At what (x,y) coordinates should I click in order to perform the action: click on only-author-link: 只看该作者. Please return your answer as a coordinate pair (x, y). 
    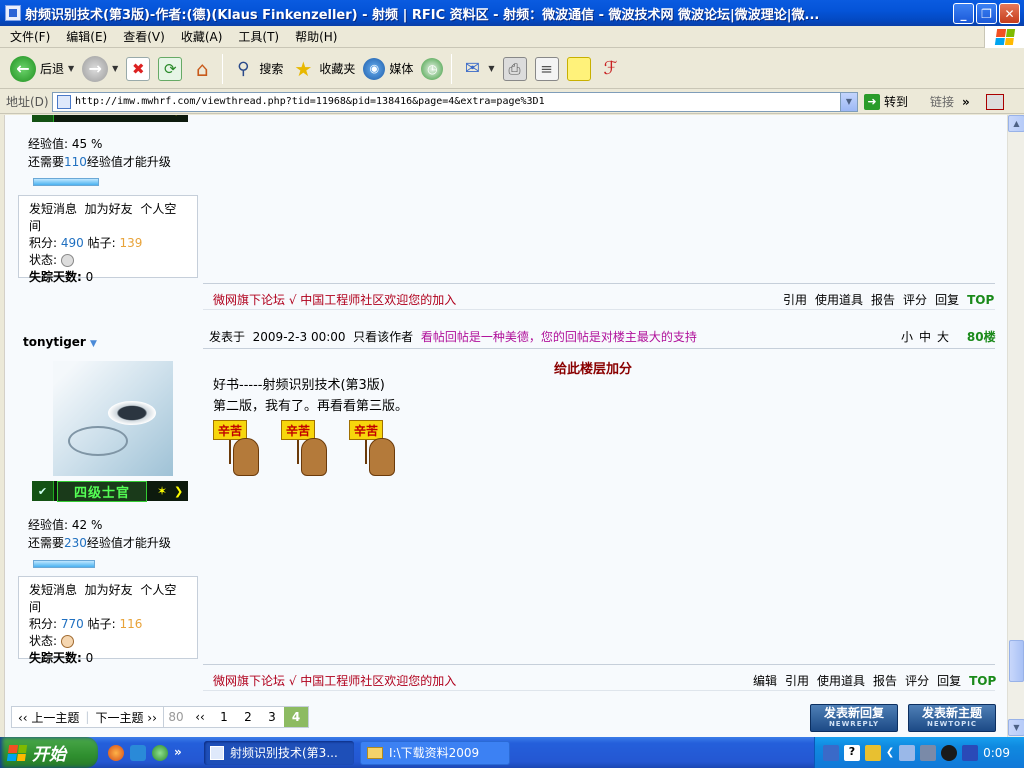
    Looking at the image, I should click on (383, 337).